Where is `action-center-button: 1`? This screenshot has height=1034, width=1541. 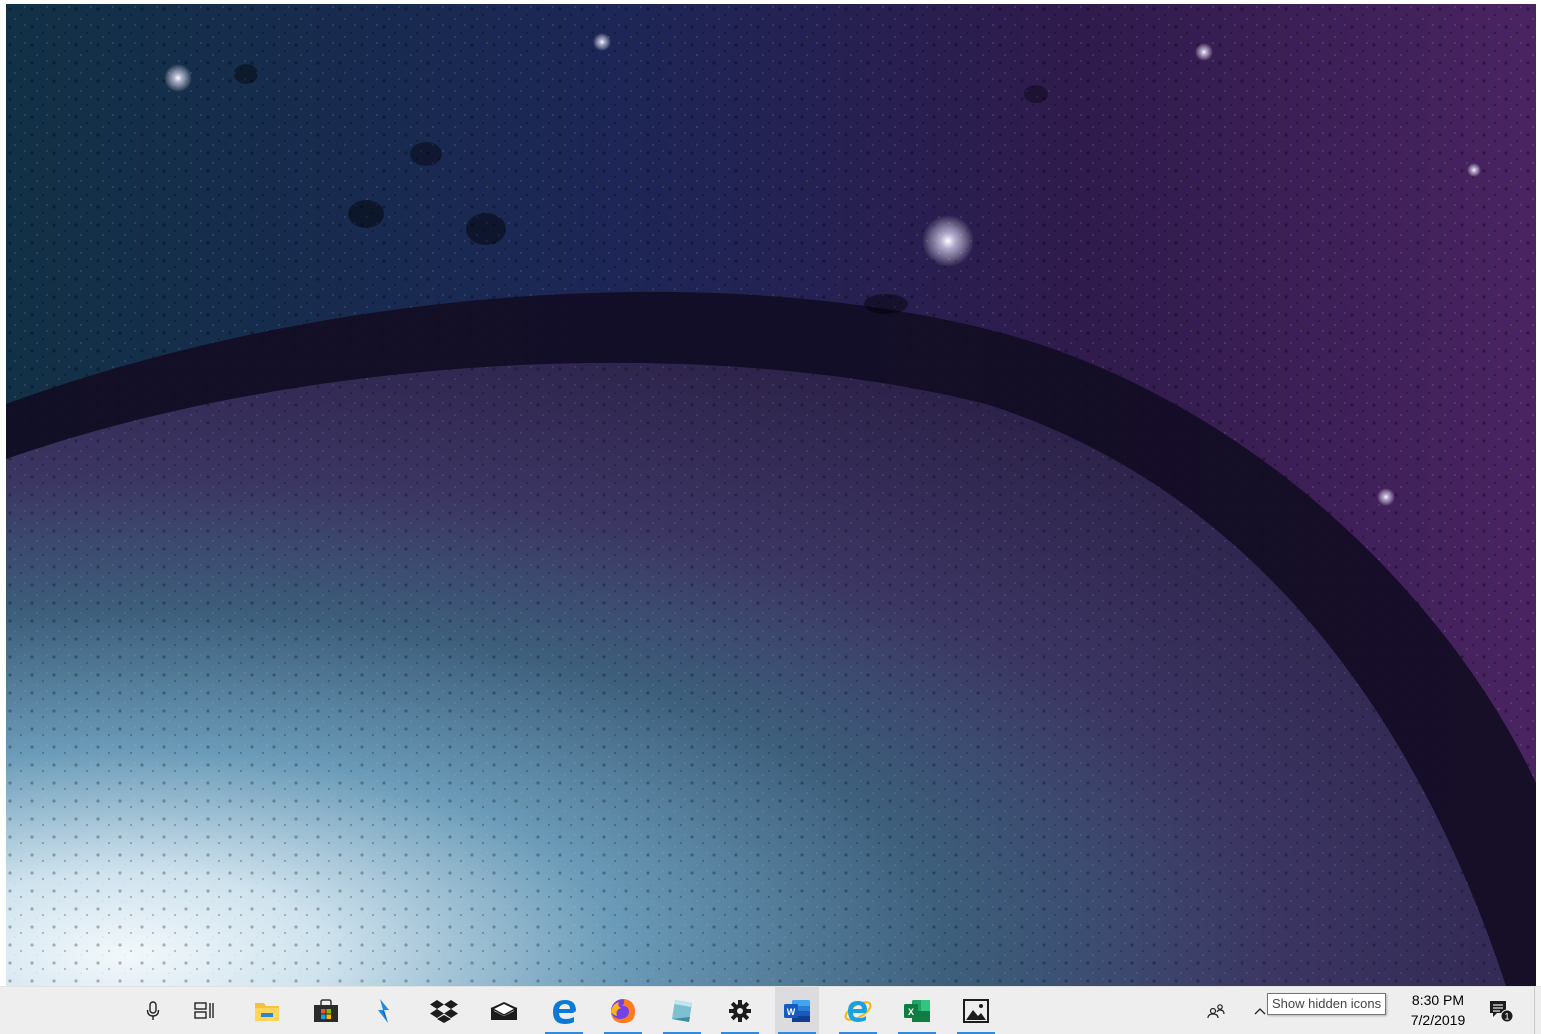
action-center-button: 1 is located at coordinates (1501, 1010).